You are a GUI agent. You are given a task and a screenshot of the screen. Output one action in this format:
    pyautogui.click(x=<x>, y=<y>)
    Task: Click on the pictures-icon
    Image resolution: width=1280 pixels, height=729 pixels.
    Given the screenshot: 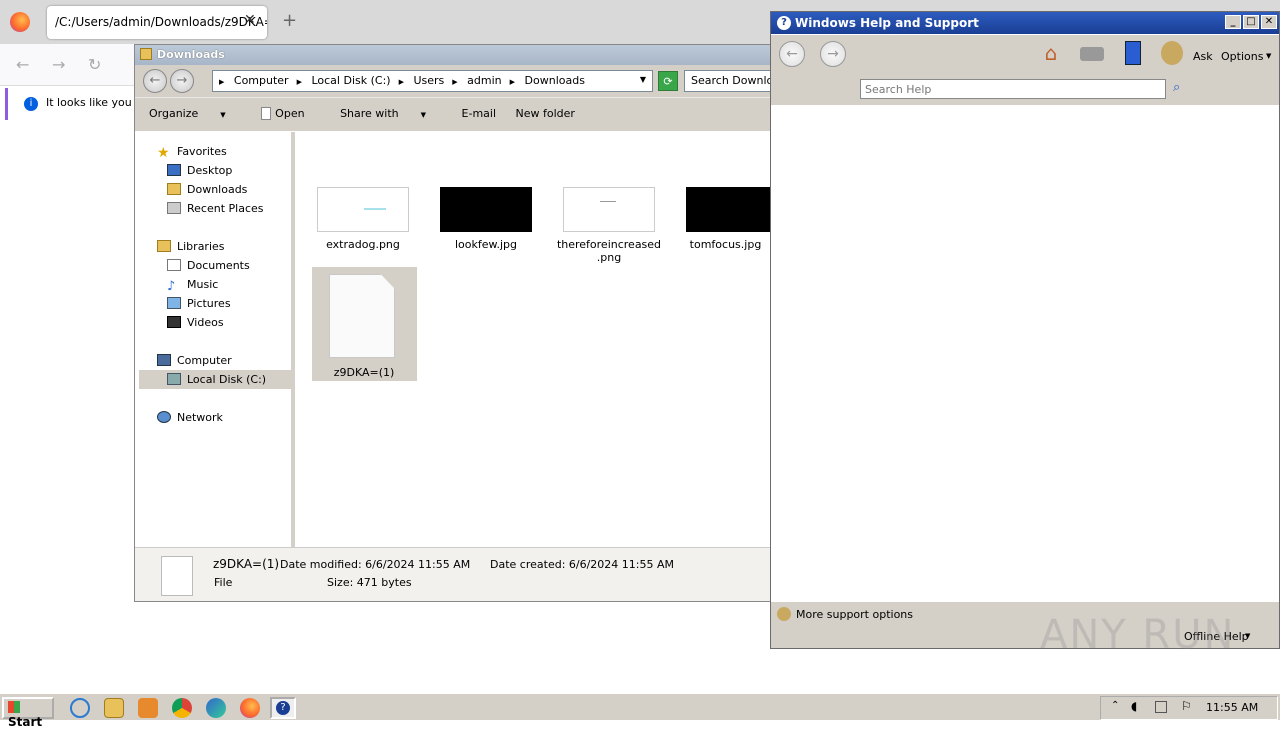 What is the action you would take?
    pyautogui.click(x=174, y=303)
    